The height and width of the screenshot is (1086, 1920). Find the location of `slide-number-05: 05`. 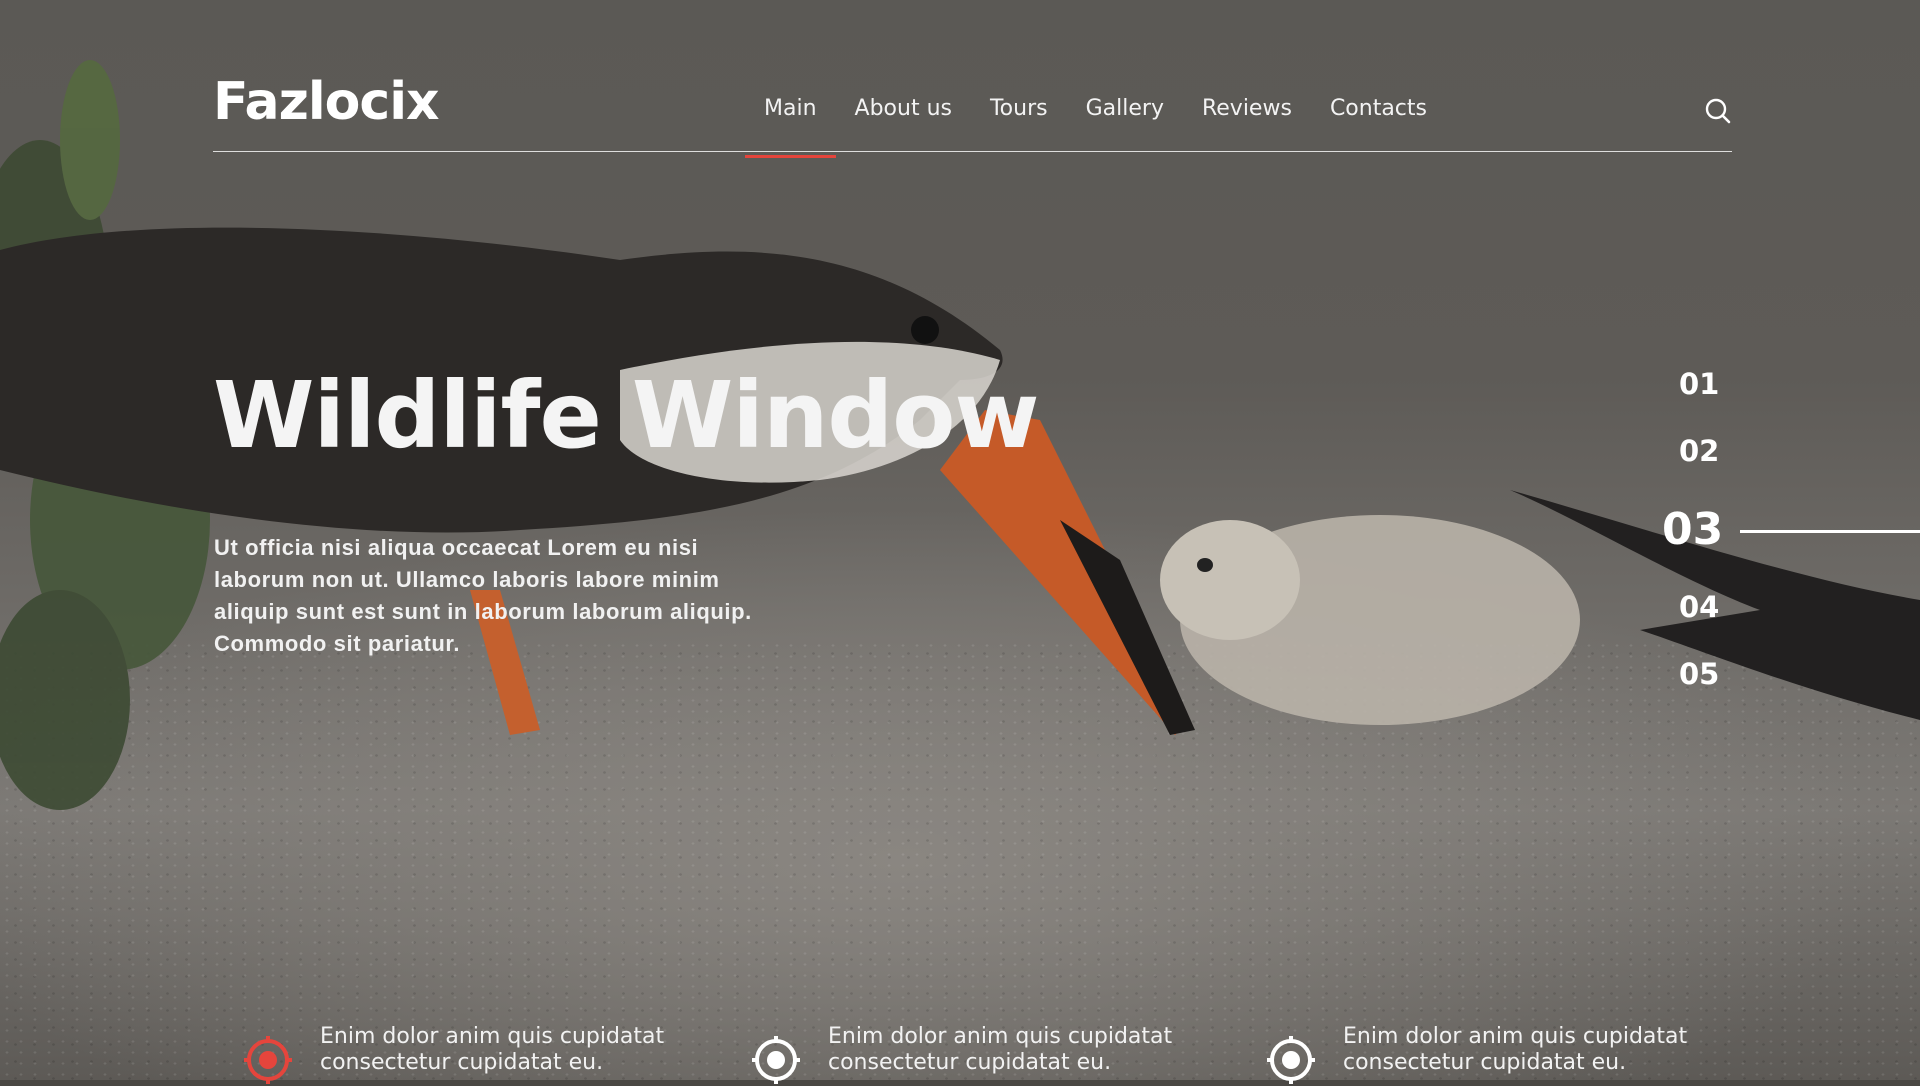

slide-number-05: 05 is located at coordinates (1699, 674).